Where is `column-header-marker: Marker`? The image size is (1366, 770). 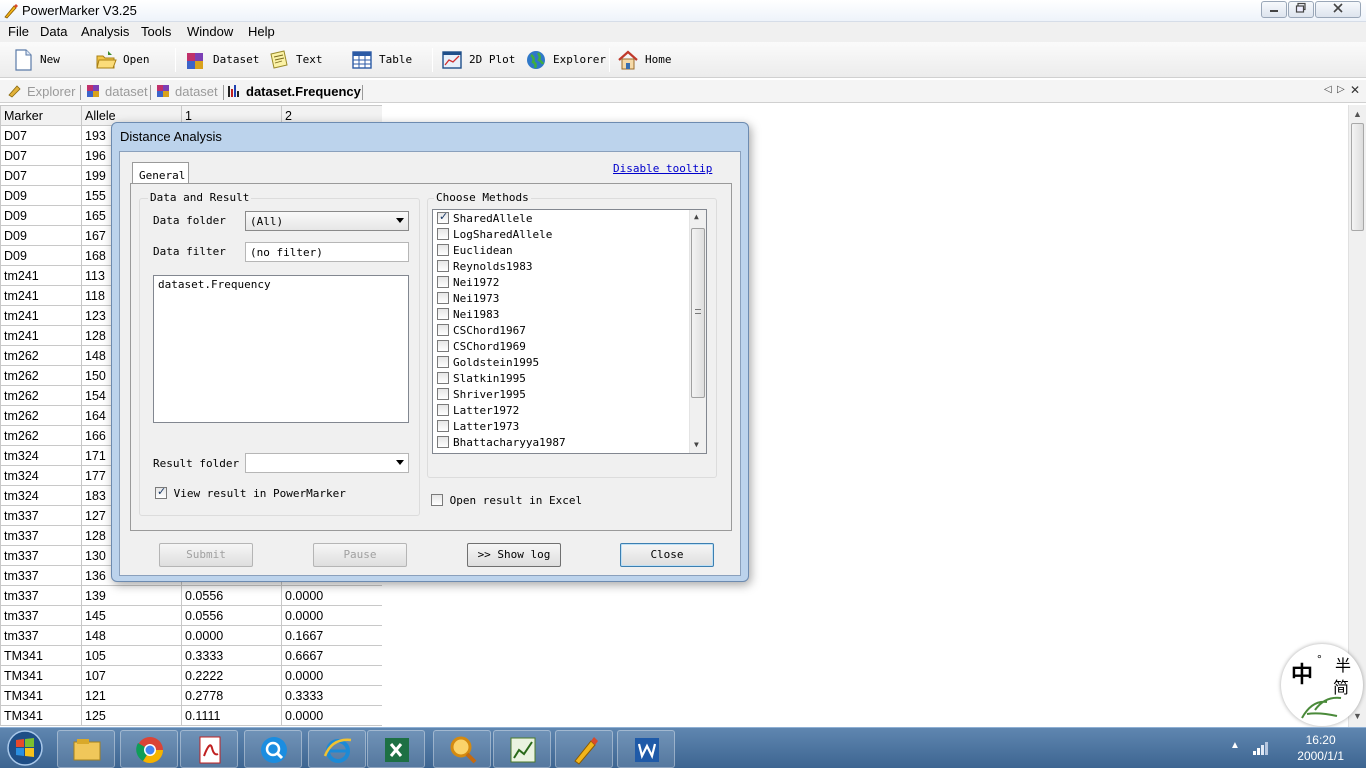 column-header-marker: Marker is located at coordinates (41, 115).